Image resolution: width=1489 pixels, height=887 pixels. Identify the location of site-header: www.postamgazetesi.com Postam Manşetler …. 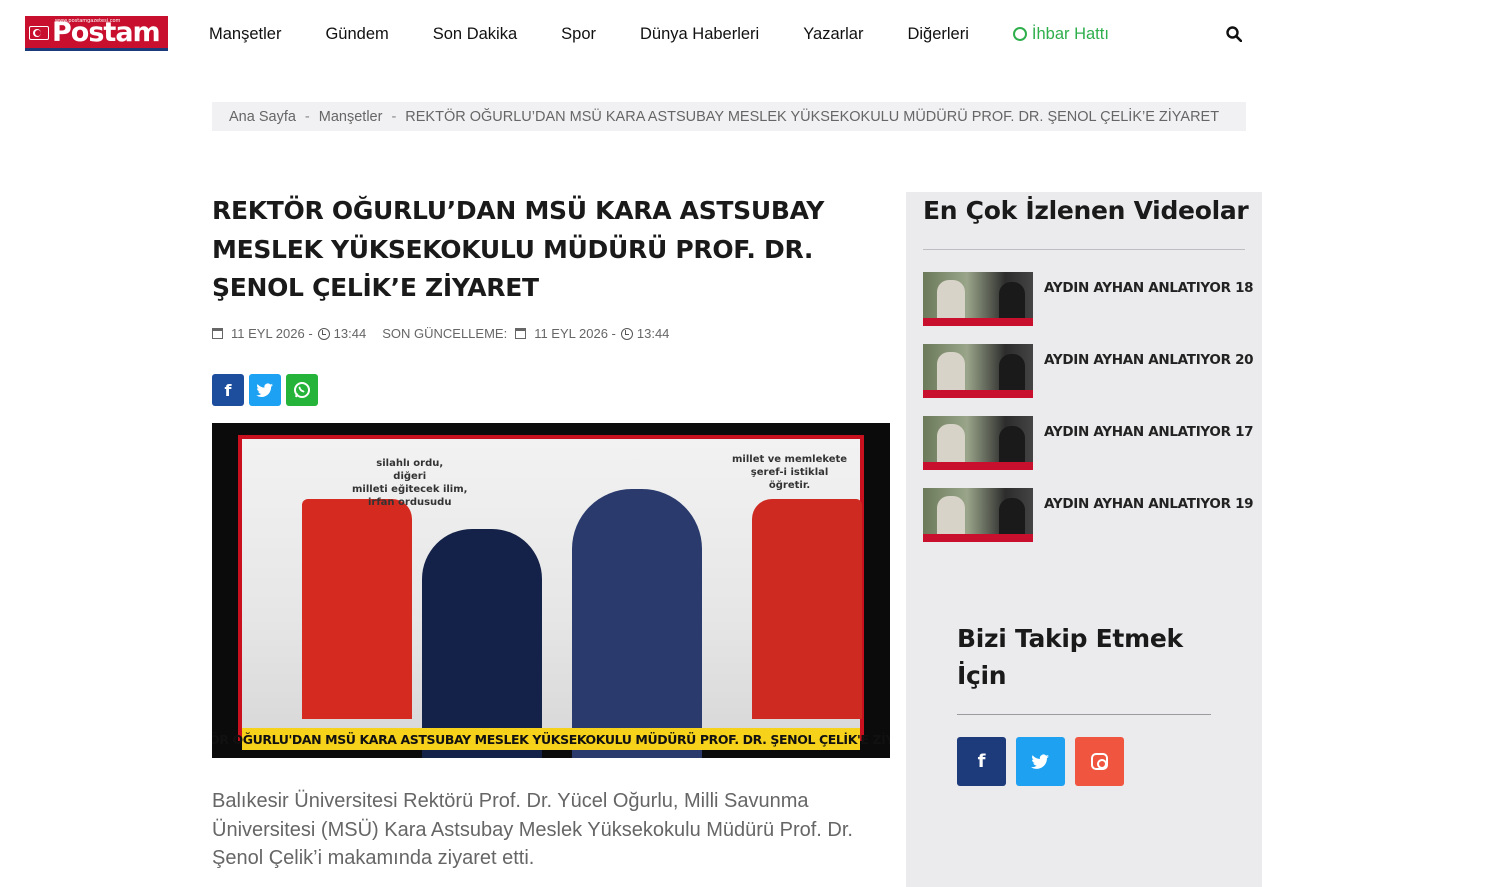
(744, 34).